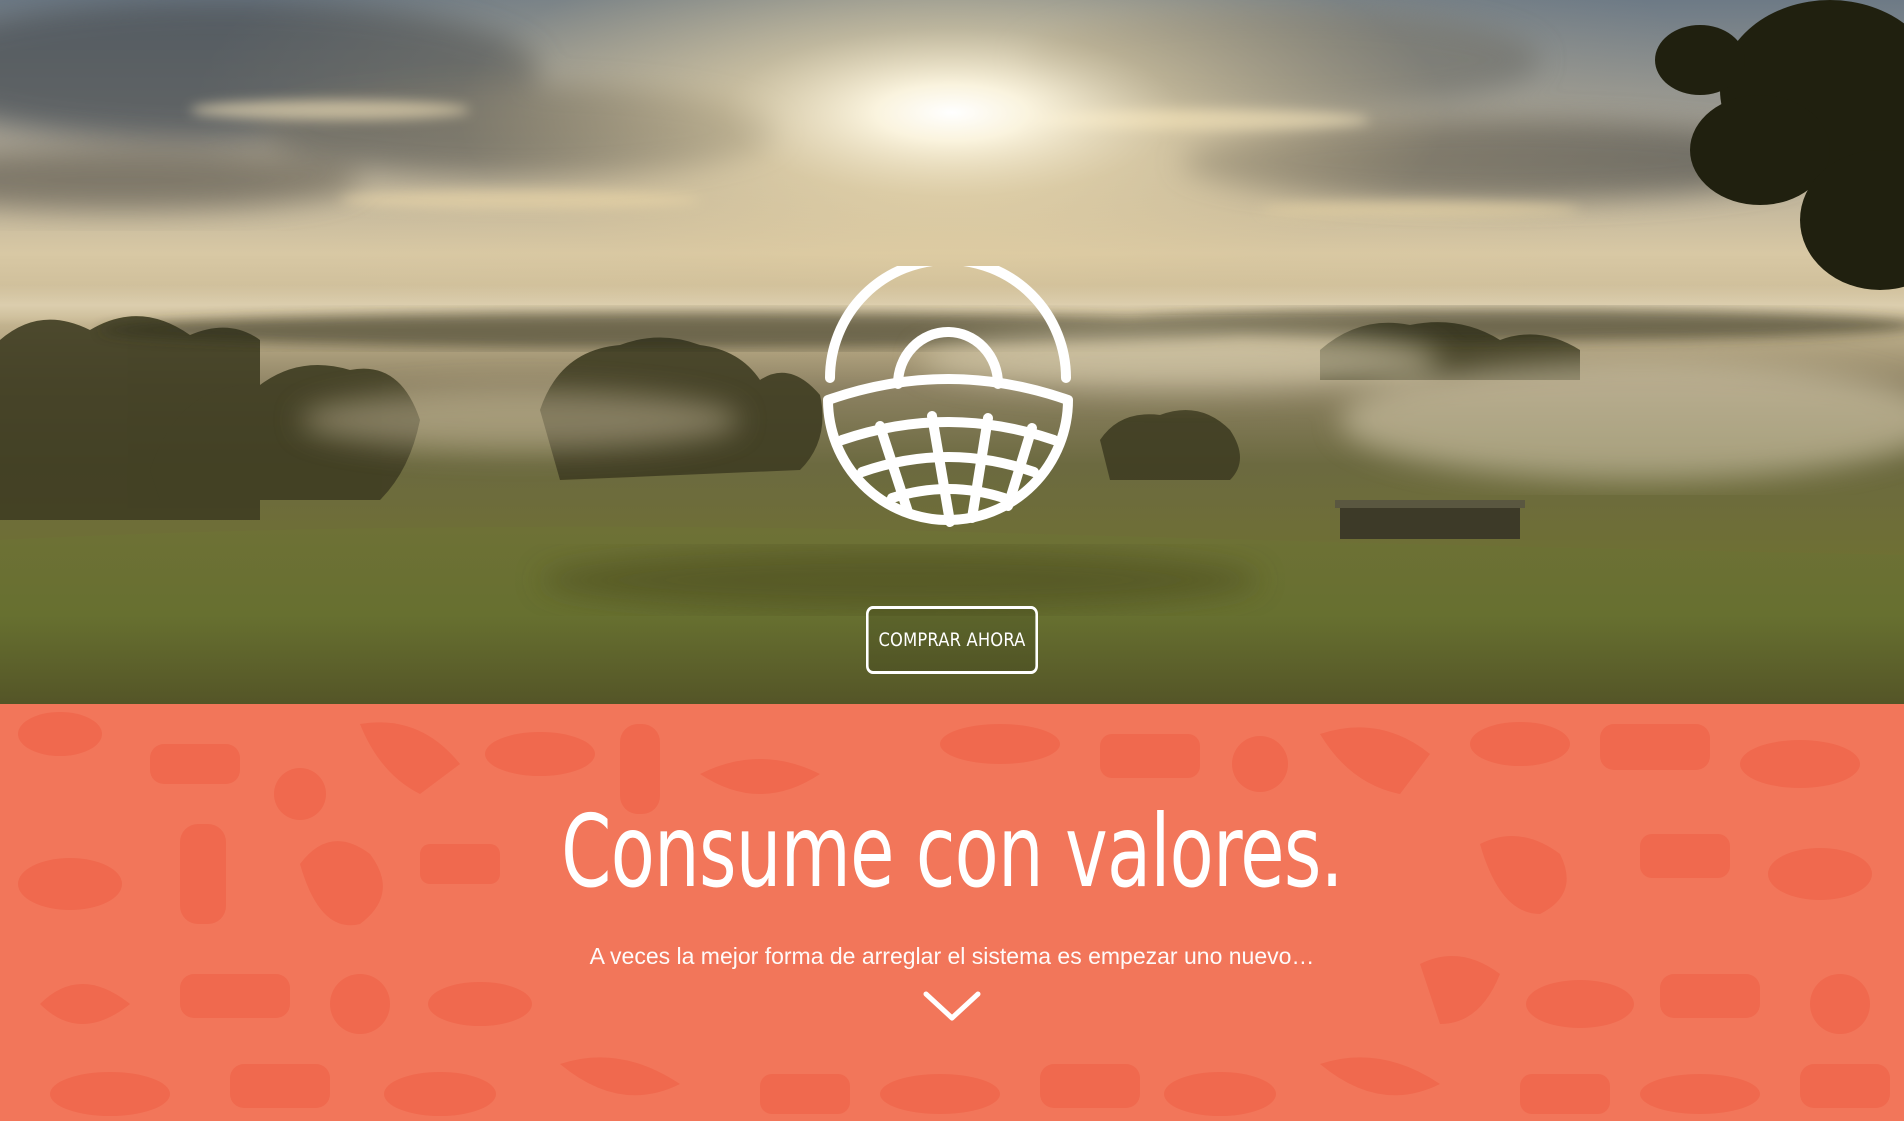 The width and height of the screenshot is (1904, 1121). Describe the element at coordinates (952, 851) in the screenshot. I see `values-title: Consume con valores.` at that location.